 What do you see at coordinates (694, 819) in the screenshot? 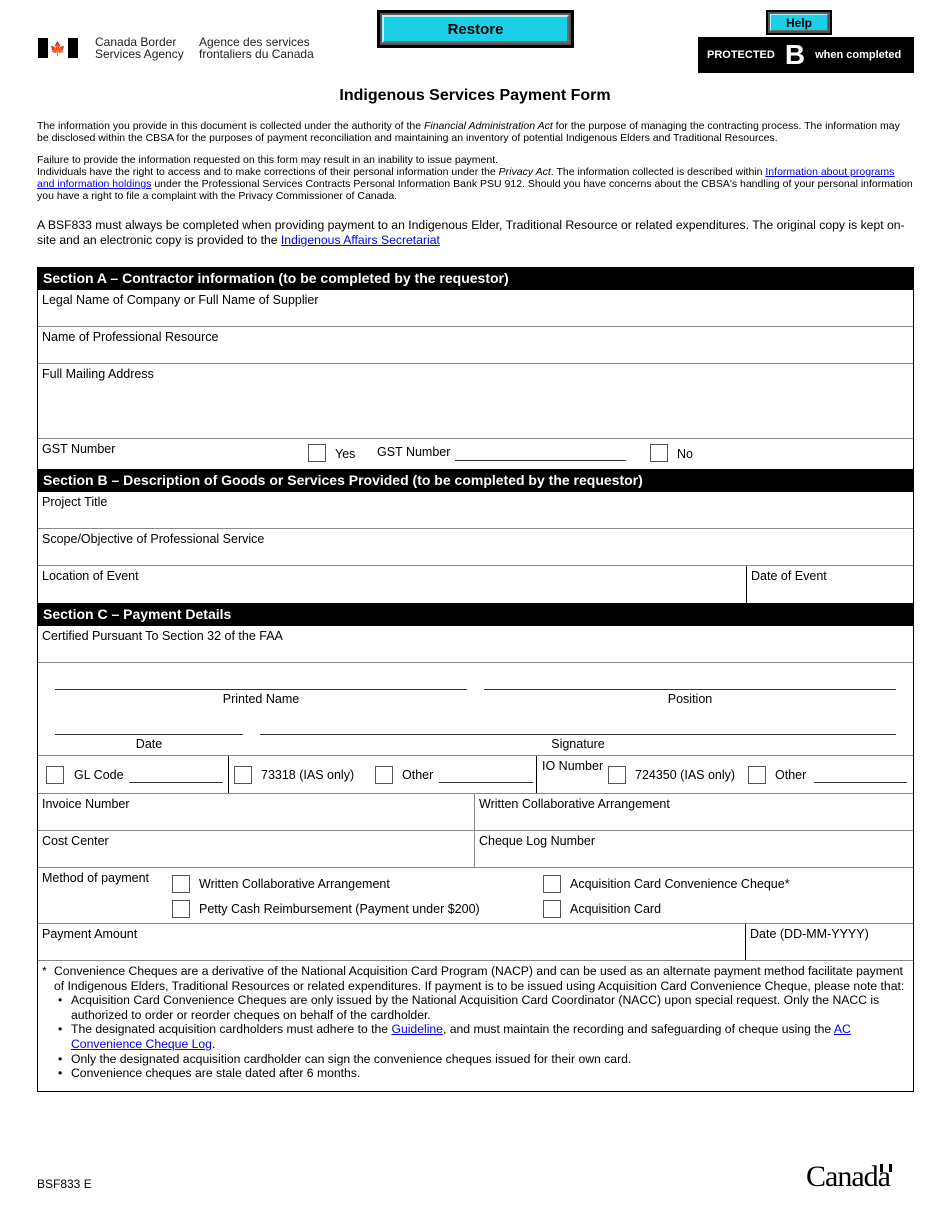
I see `written-collab-input` at bounding box center [694, 819].